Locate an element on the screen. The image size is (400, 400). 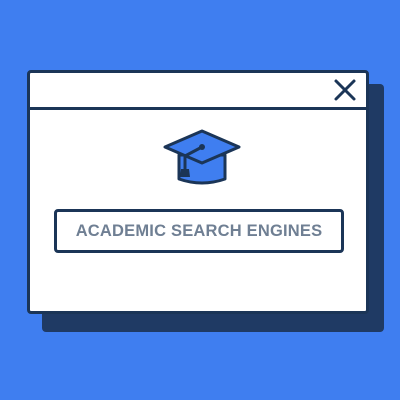
close-icon is located at coordinates (345, 90).